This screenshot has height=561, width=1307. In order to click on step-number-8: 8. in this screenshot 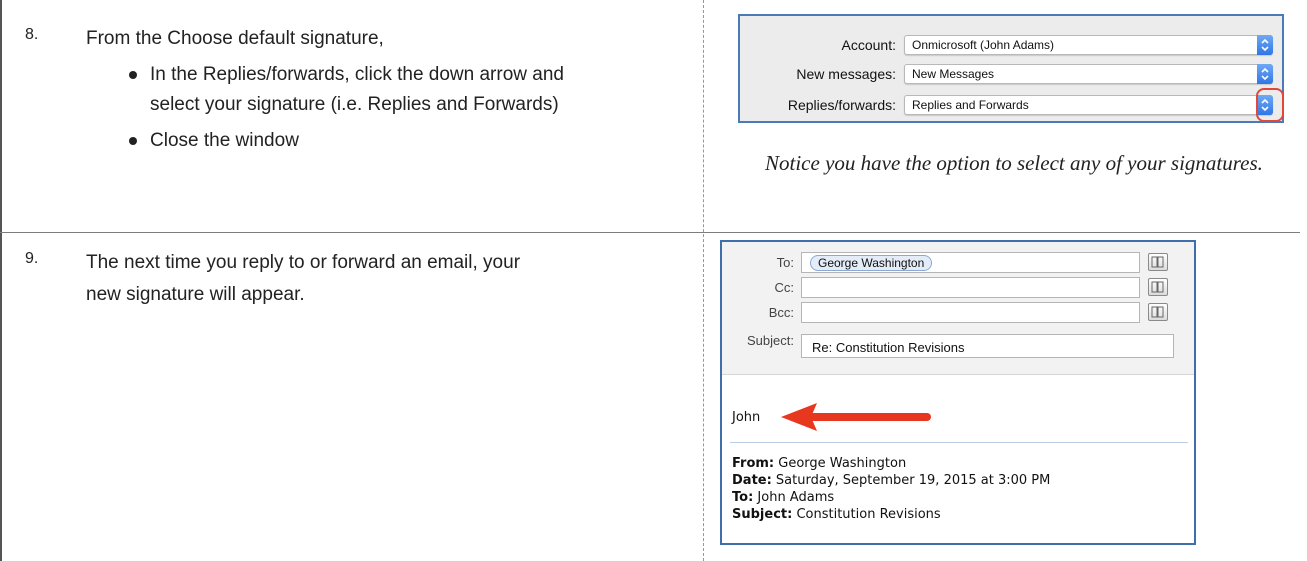, I will do `click(32, 34)`.